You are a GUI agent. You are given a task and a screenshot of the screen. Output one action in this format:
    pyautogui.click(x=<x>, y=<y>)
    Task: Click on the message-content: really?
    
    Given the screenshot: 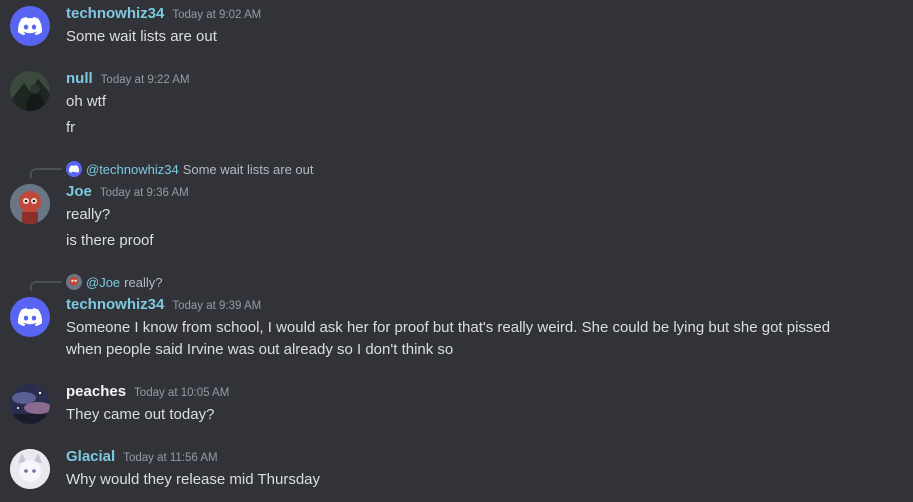 What is the action you would take?
    pyautogui.click(x=88, y=214)
    